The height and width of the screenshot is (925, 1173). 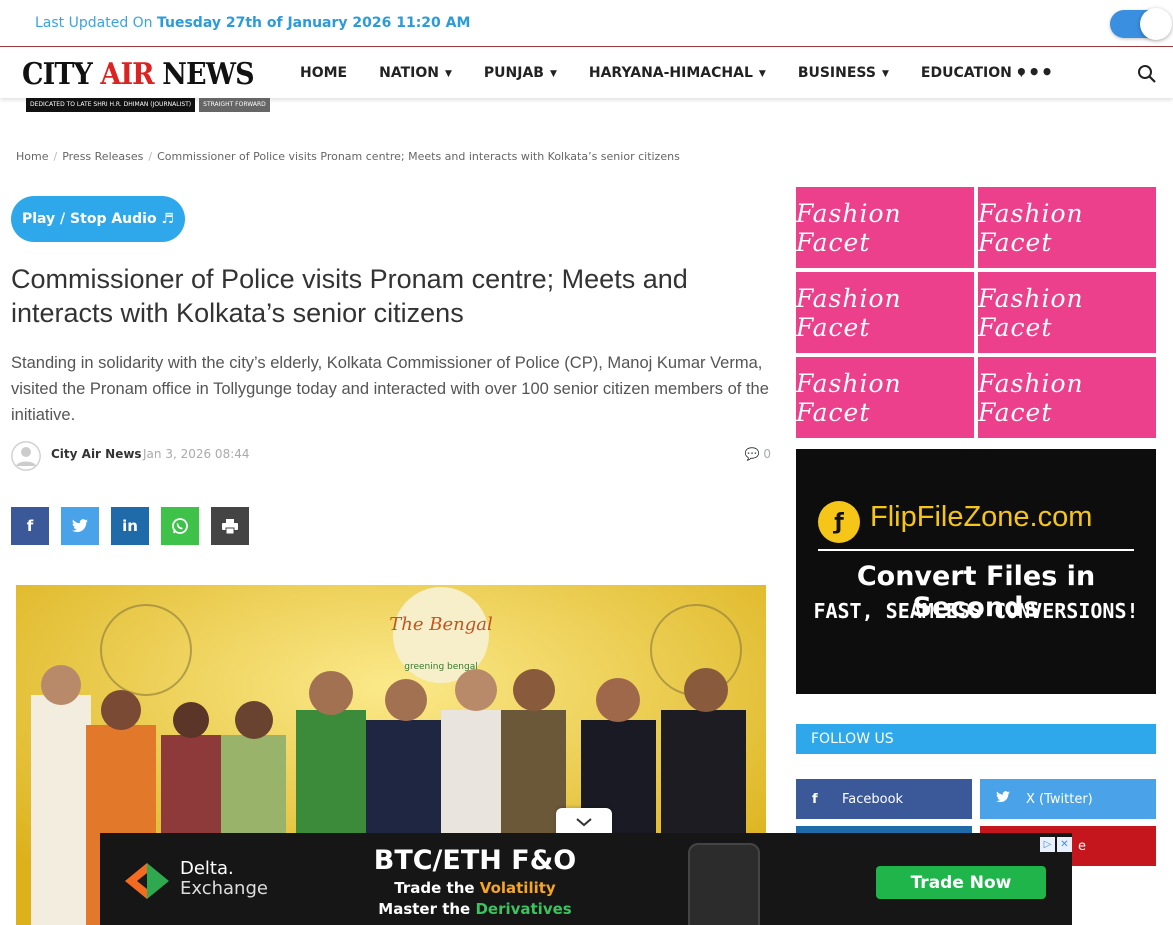 What do you see at coordinates (147, 881) in the screenshot?
I see `delta-logo-icon` at bounding box center [147, 881].